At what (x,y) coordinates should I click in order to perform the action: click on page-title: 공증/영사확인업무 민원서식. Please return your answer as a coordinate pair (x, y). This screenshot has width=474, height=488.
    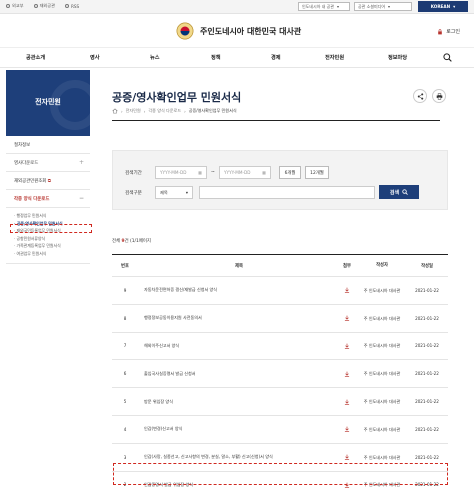
    Looking at the image, I should click on (177, 97).